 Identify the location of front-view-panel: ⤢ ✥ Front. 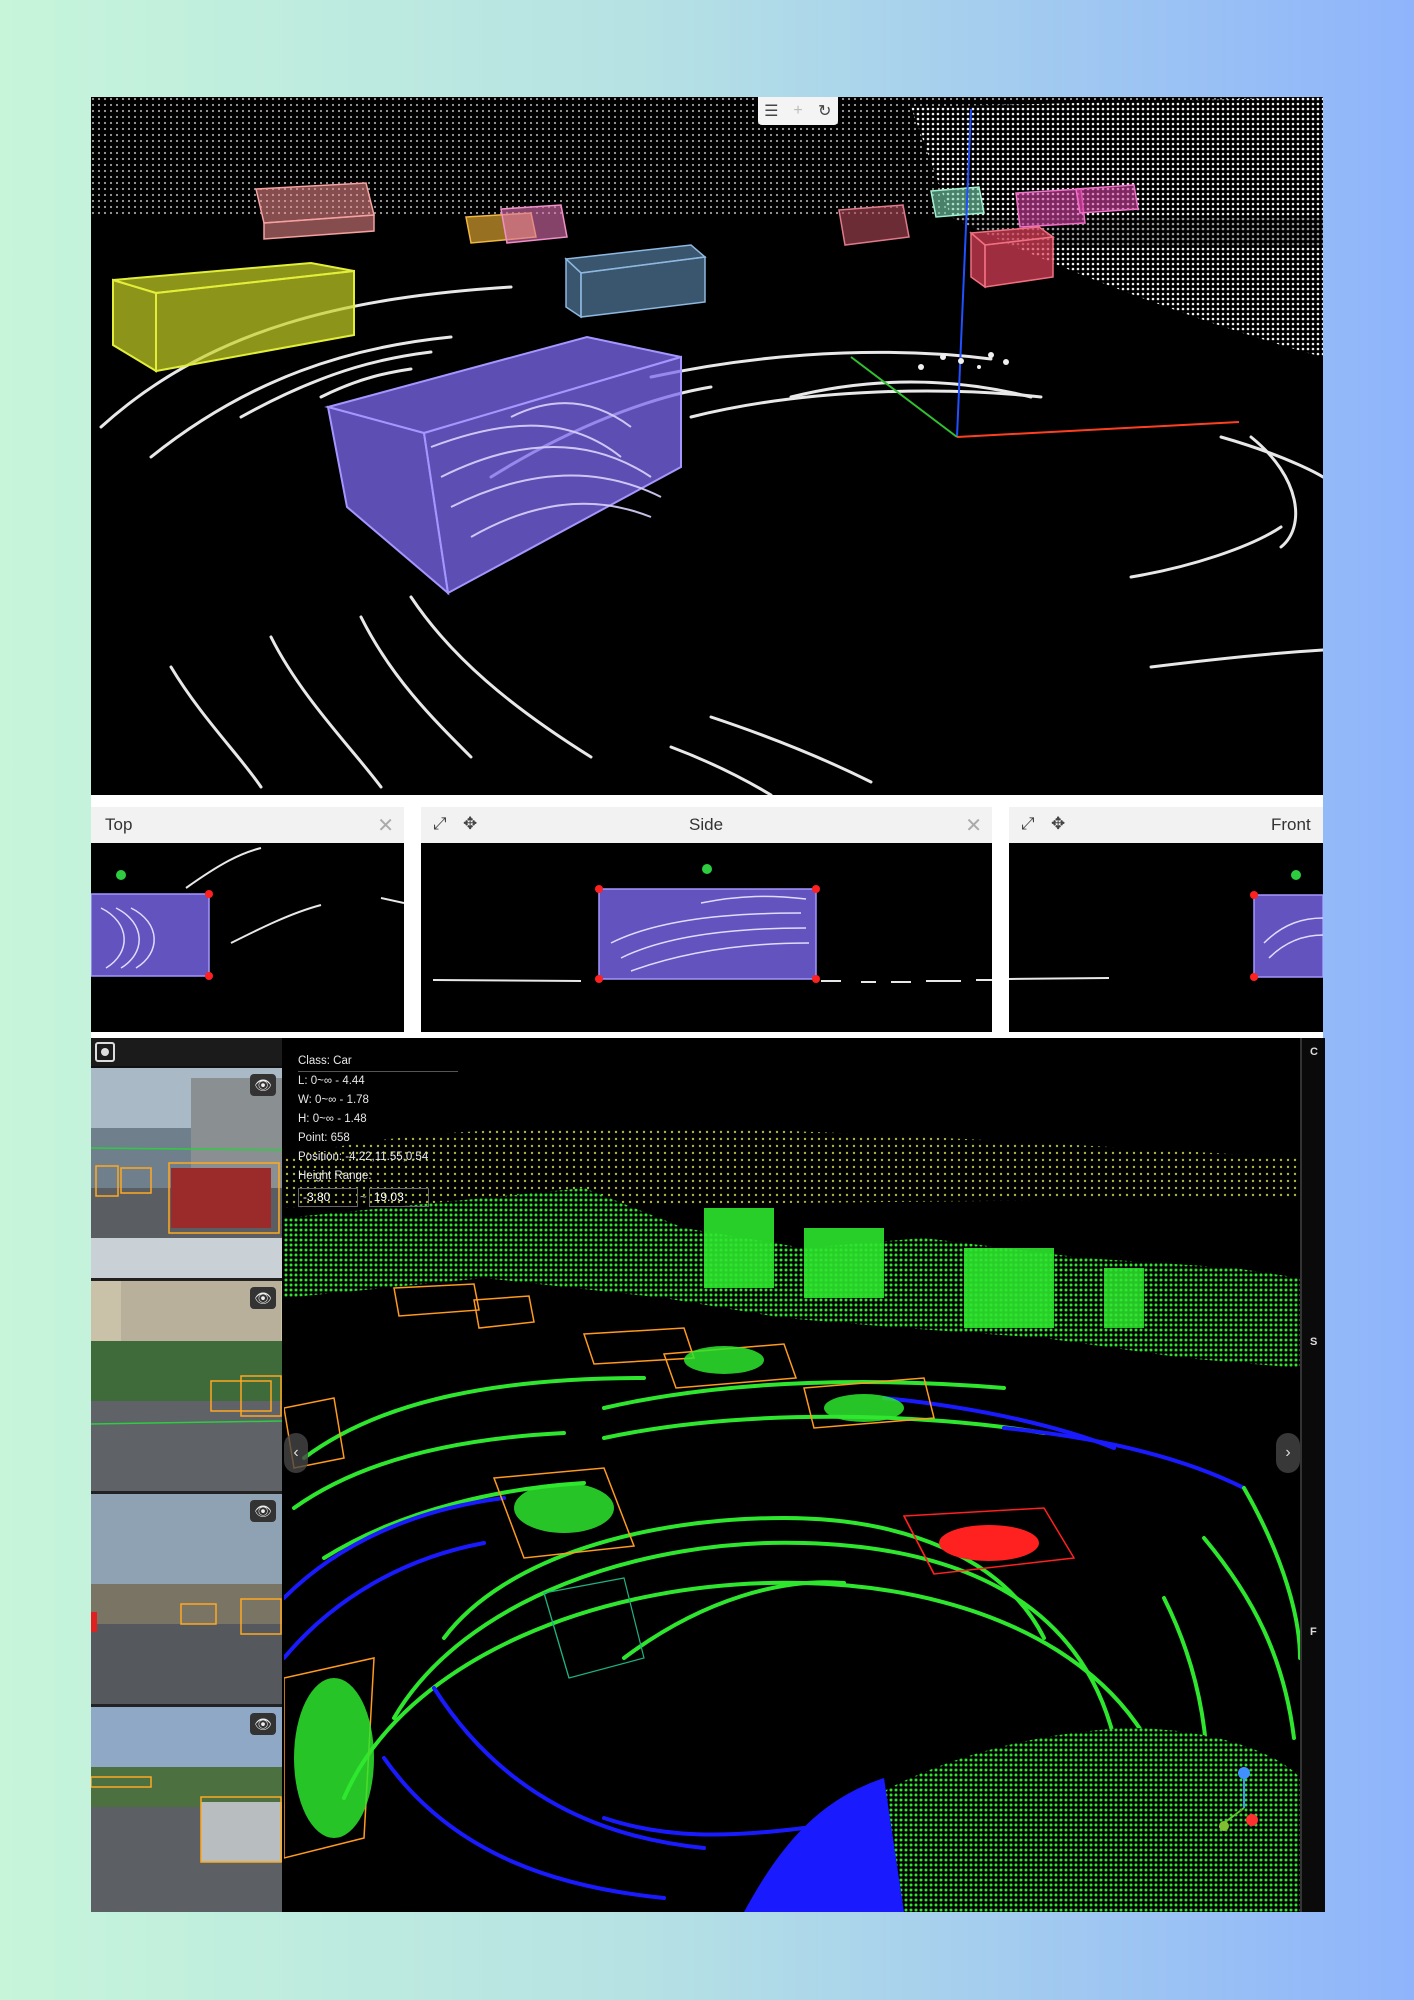
(1166, 919).